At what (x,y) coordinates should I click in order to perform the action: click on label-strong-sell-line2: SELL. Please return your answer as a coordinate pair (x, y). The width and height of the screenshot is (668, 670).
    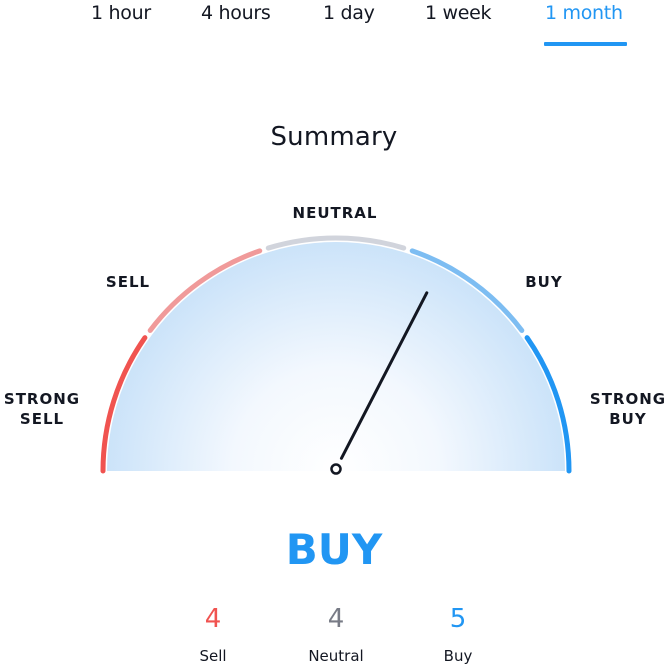
    Looking at the image, I should click on (42, 419).